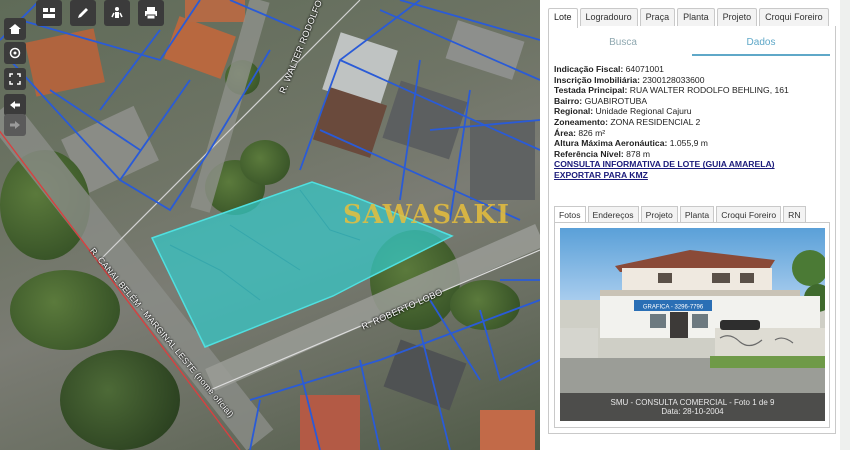 The image size is (850, 450). What do you see at coordinates (629, 79) in the screenshot?
I see `field-inscricao-imobiliaria: Inscrição Imobiliária: 2300128033600` at bounding box center [629, 79].